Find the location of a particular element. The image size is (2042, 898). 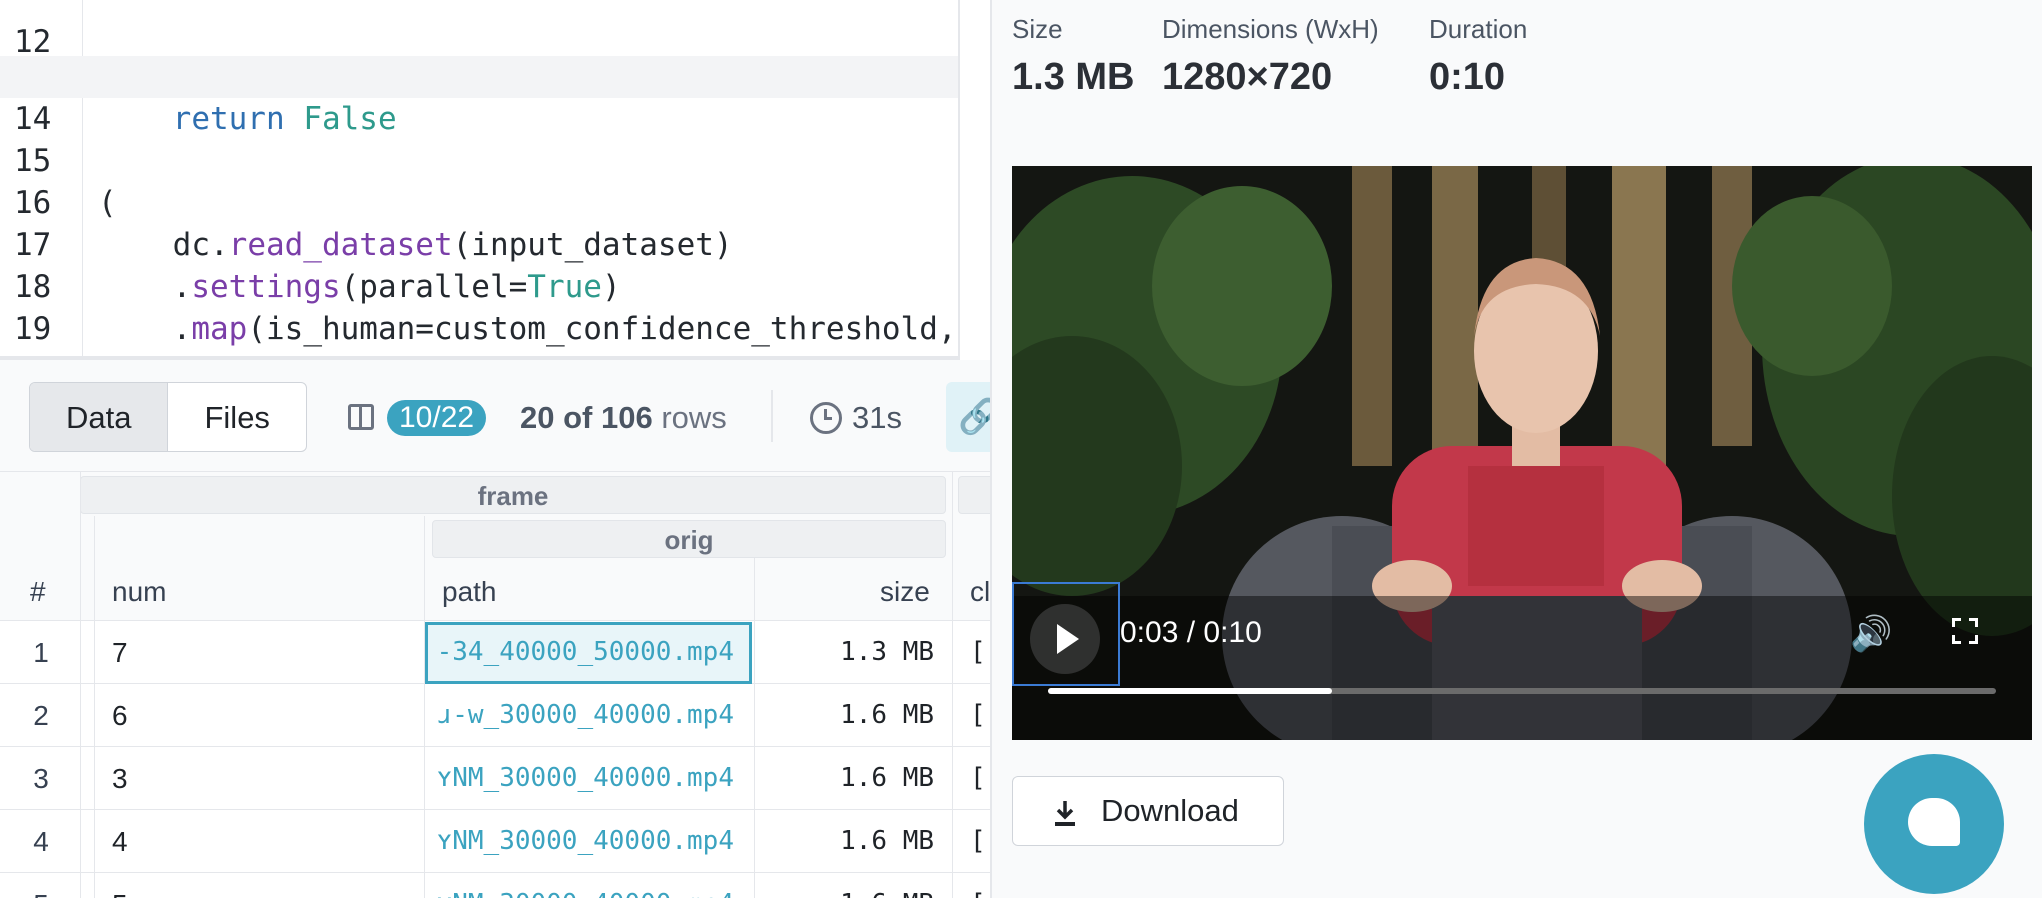

size-label: Size is located at coordinates (1037, 29).